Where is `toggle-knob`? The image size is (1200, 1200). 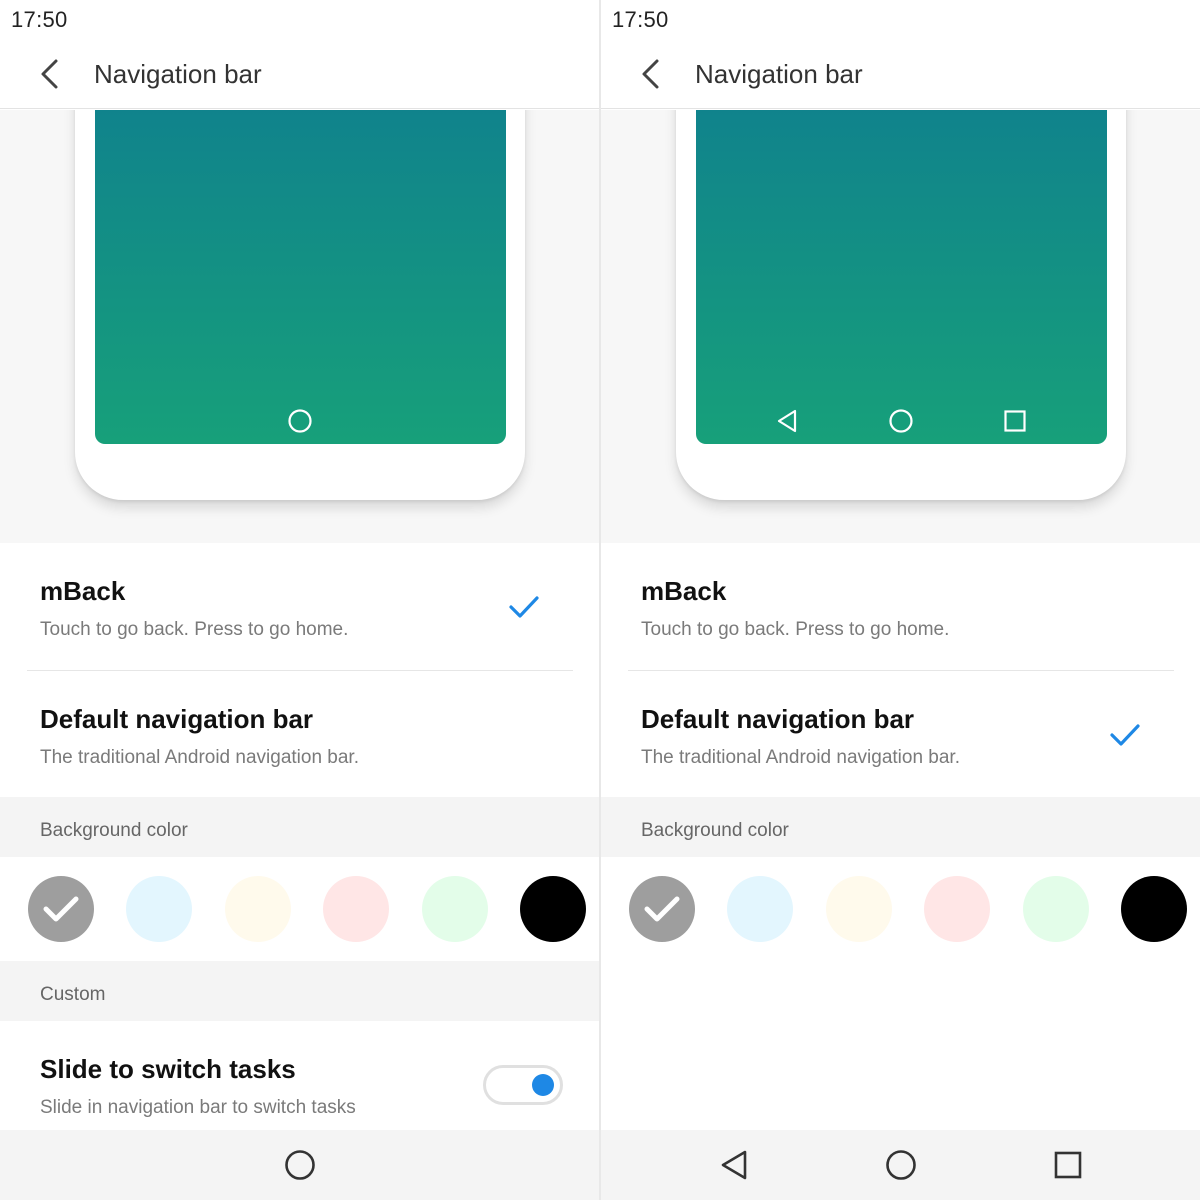 toggle-knob is located at coordinates (543, 1085).